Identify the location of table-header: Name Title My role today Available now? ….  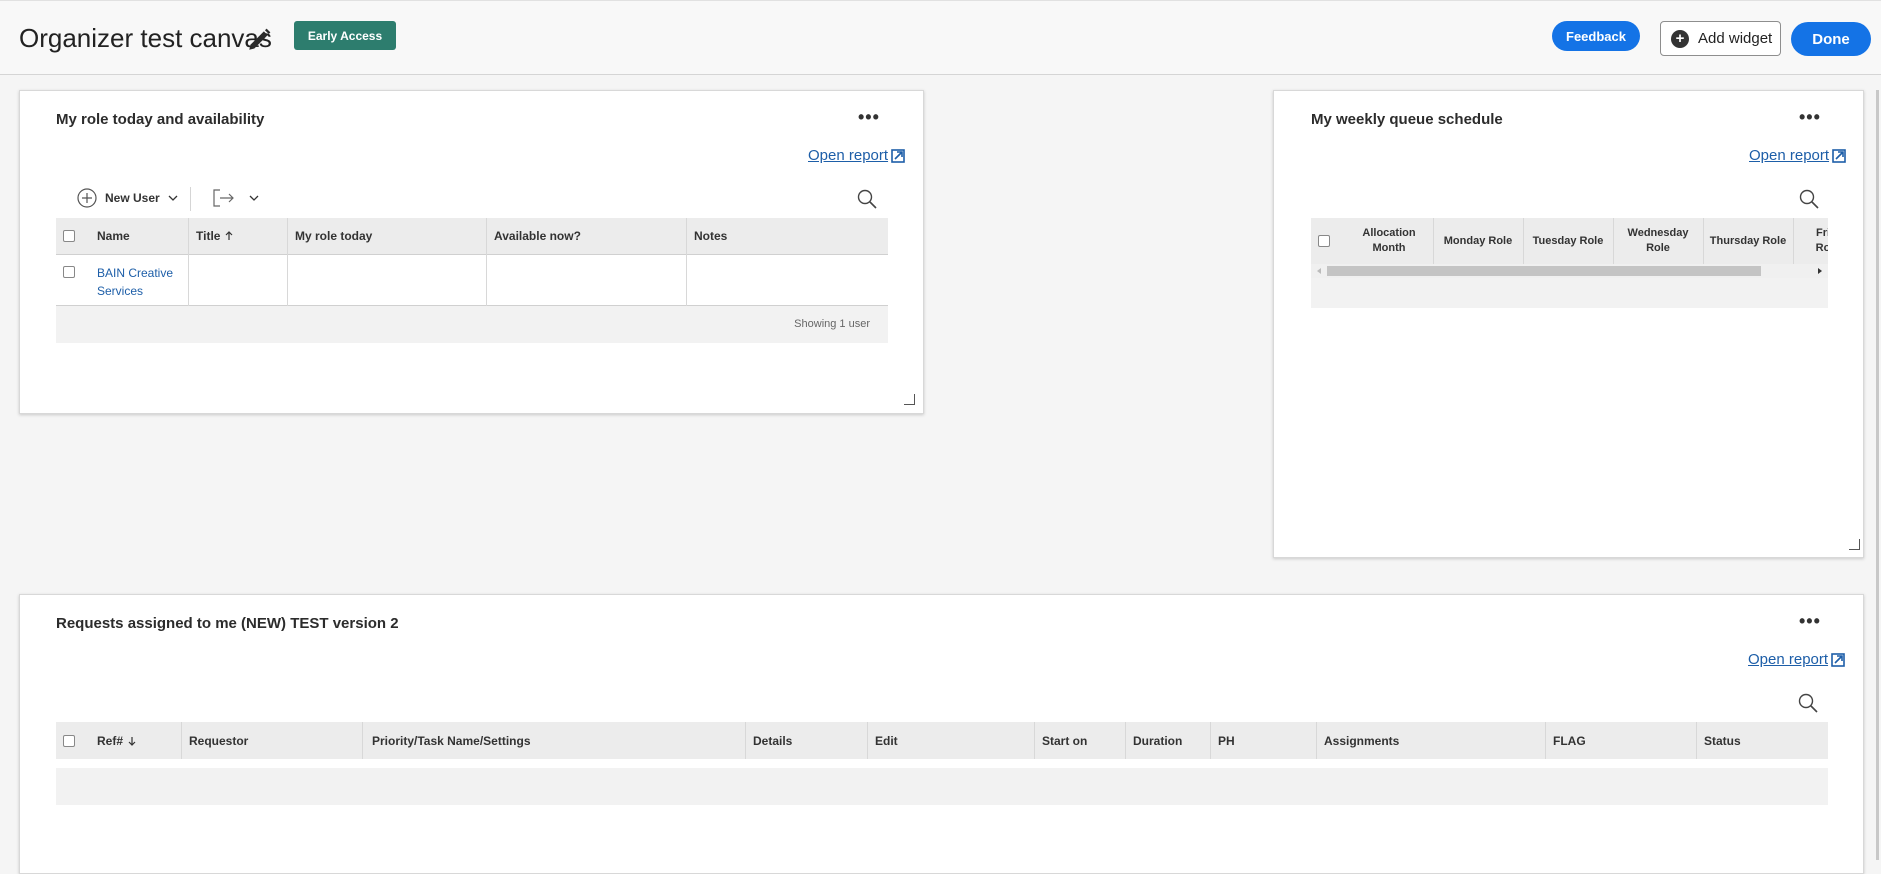
(472, 236).